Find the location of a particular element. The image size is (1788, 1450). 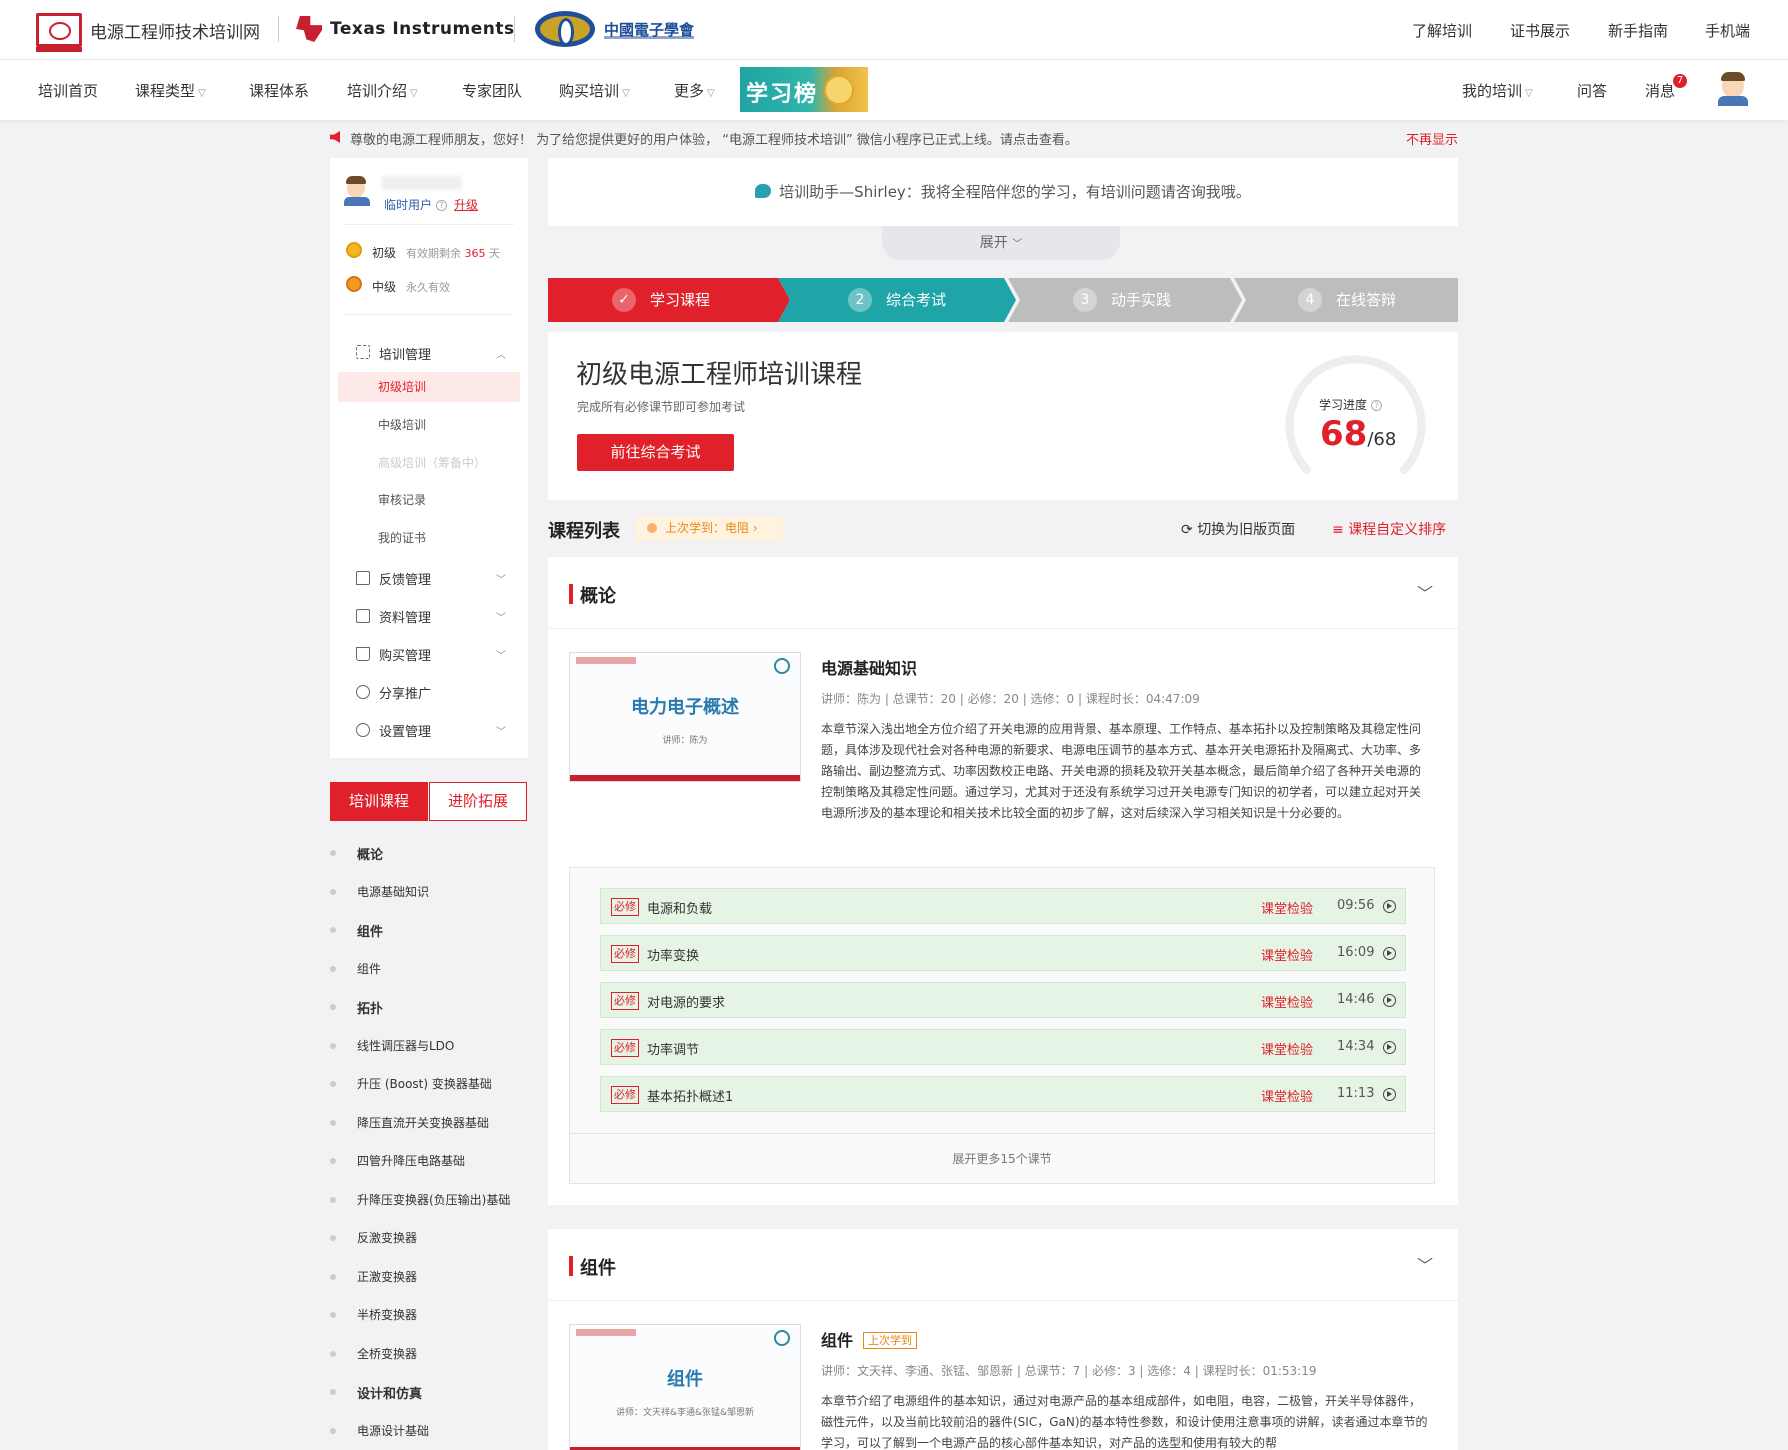

course-item-title: 电源基础知识 is located at coordinates (869, 667).